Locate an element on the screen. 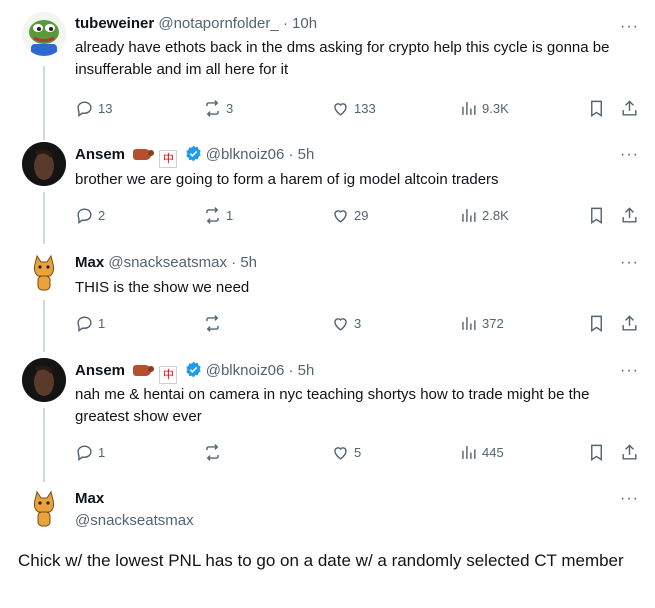 The image size is (655, 608). reply-count: 1 is located at coordinates (102, 323).